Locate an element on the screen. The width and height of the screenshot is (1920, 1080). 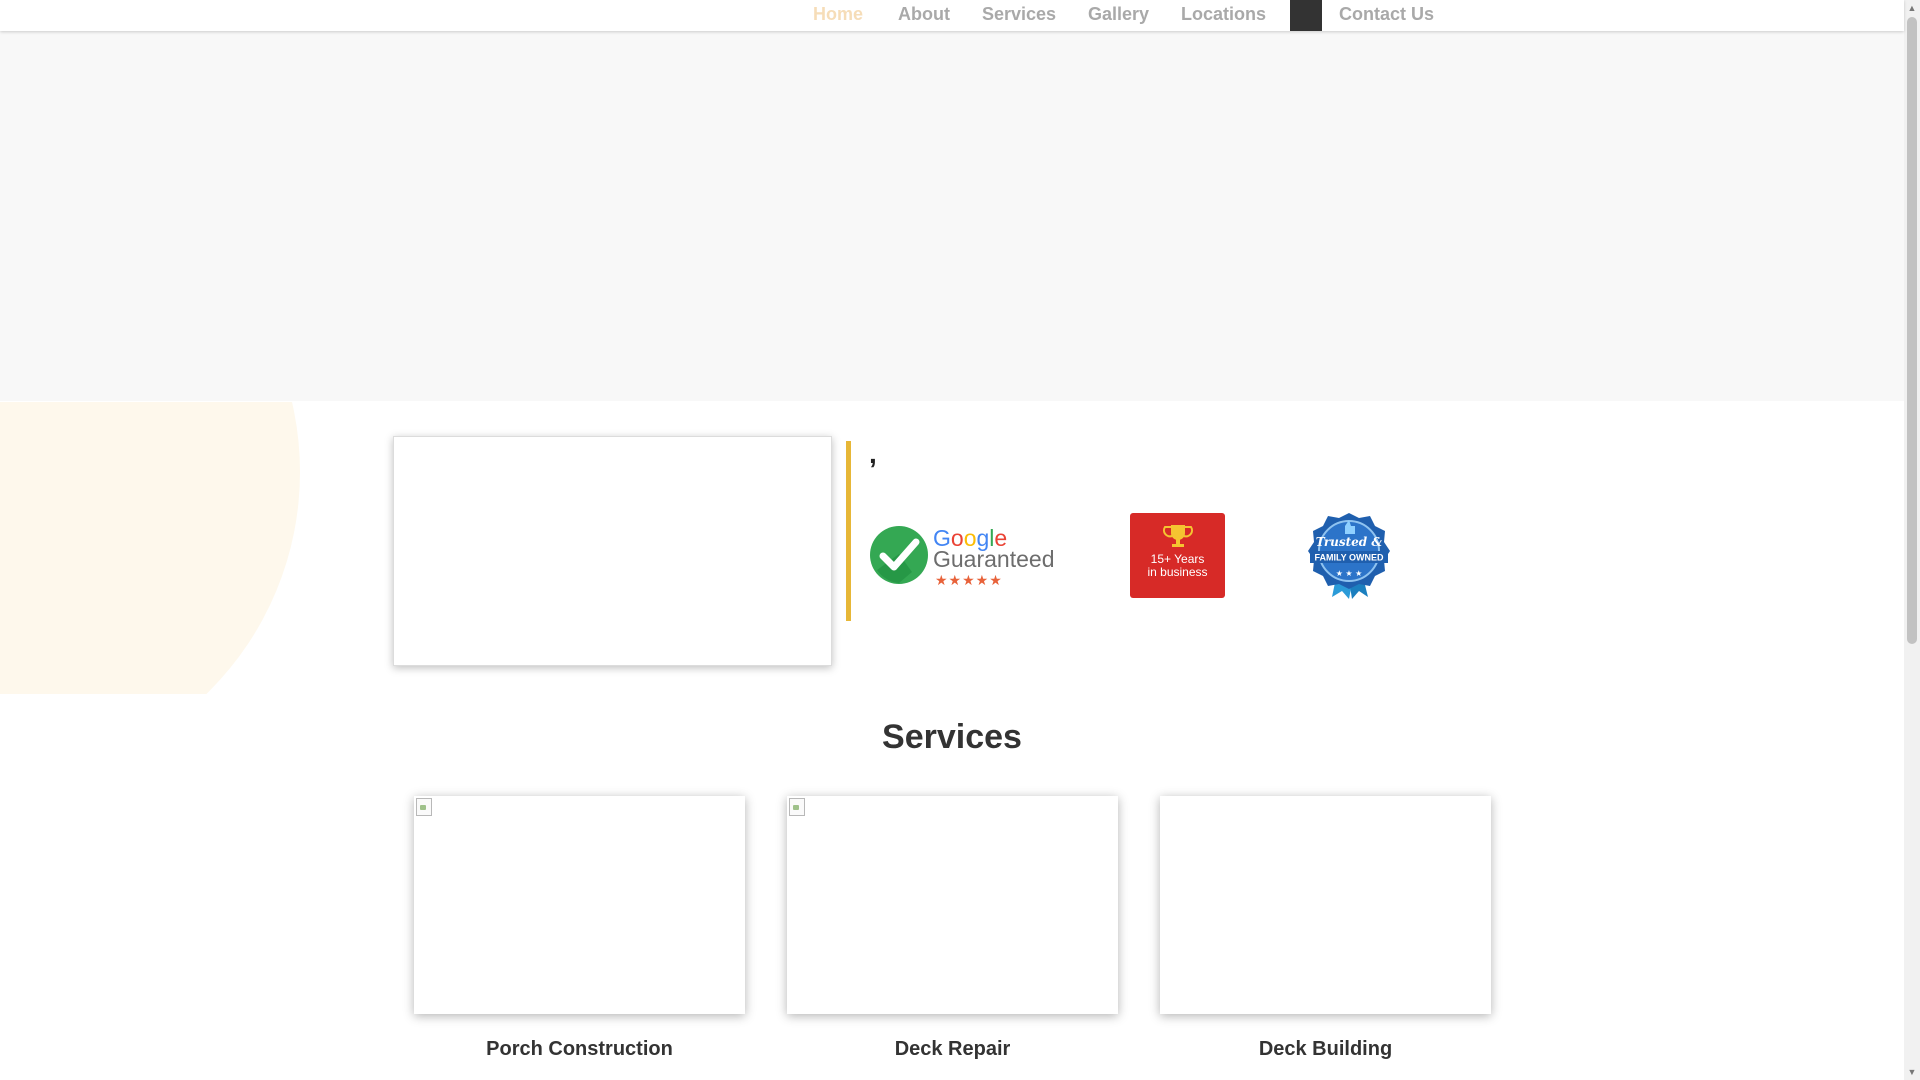
family-line-2: FAMILY OWNED is located at coordinates (1349, 558).